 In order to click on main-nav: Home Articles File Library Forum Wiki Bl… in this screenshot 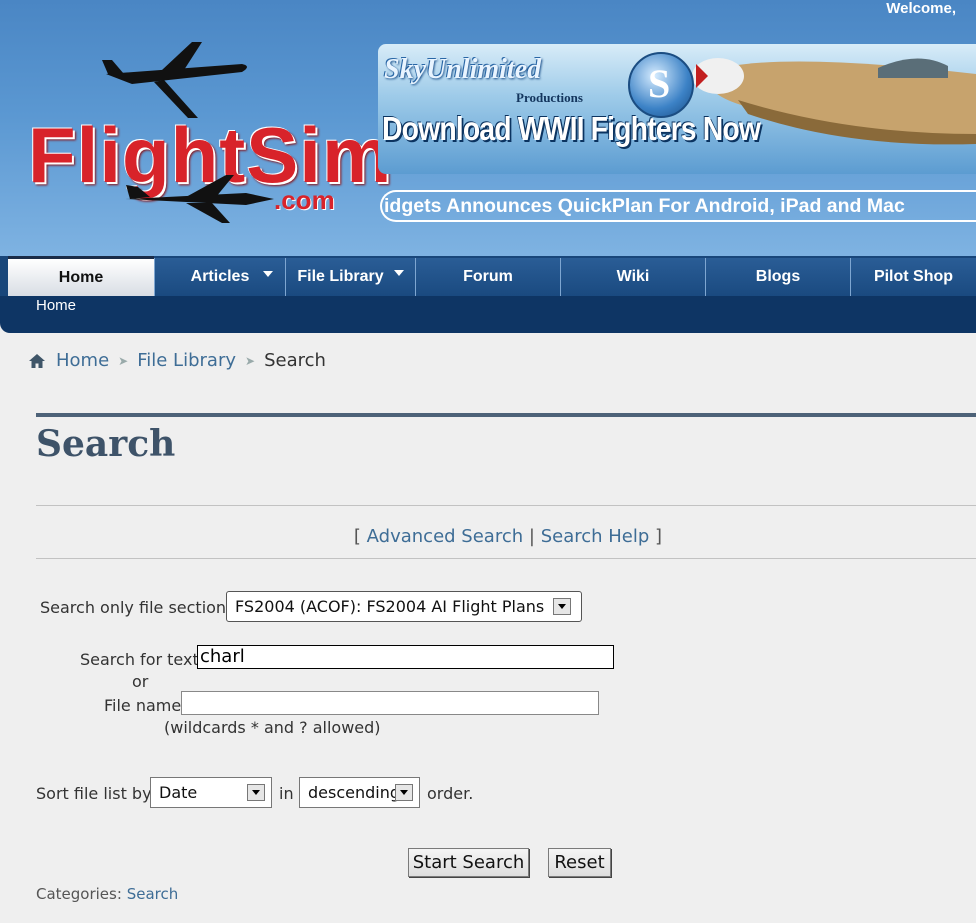, I will do `click(488, 276)`.